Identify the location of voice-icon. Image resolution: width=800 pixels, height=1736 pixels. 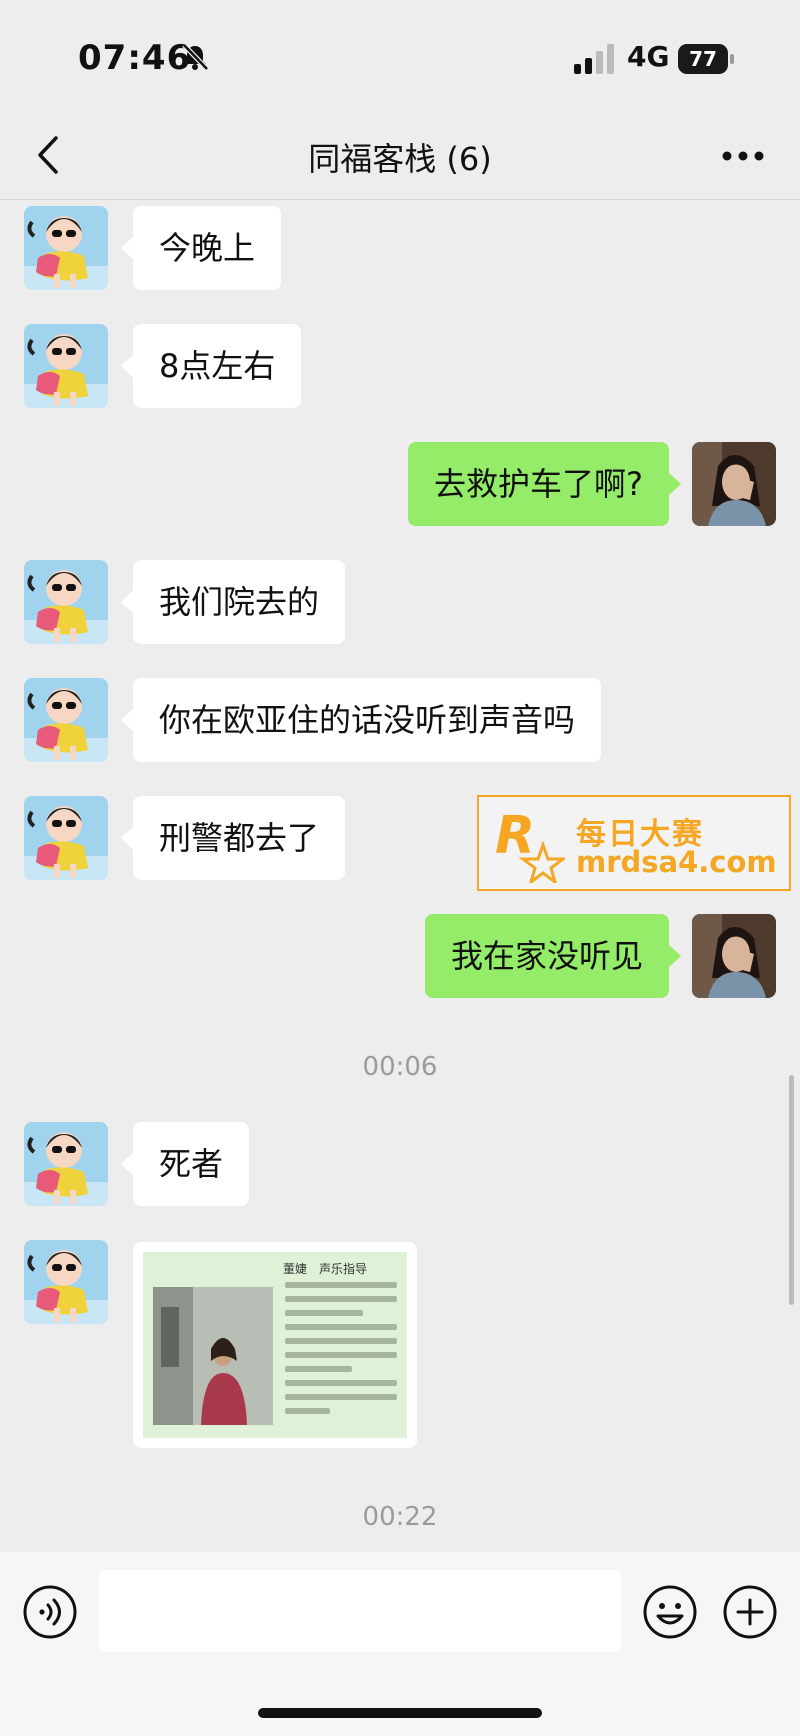
(50, 1612).